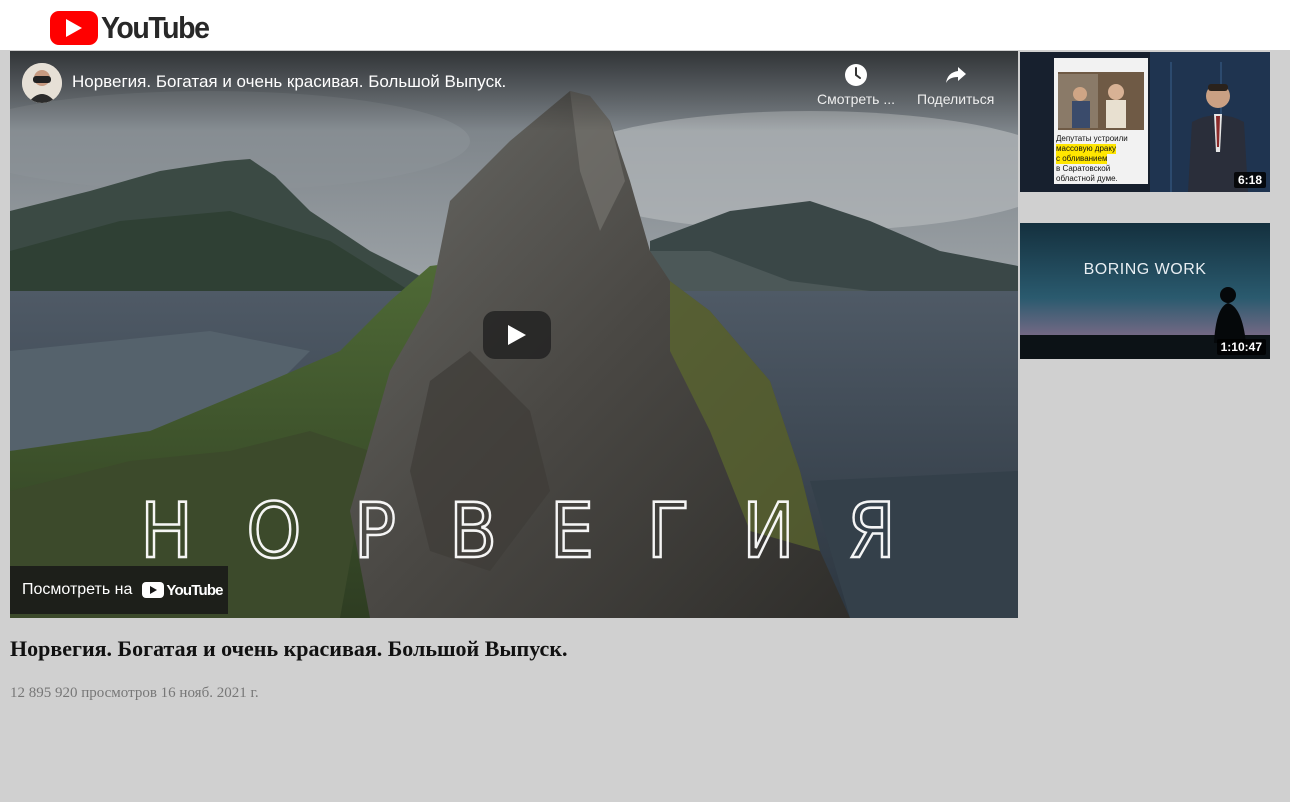  What do you see at coordinates (1241, 347) in the screenshot?
I see `video-duration: 1:10:47` at bounding box center [1241, 347].